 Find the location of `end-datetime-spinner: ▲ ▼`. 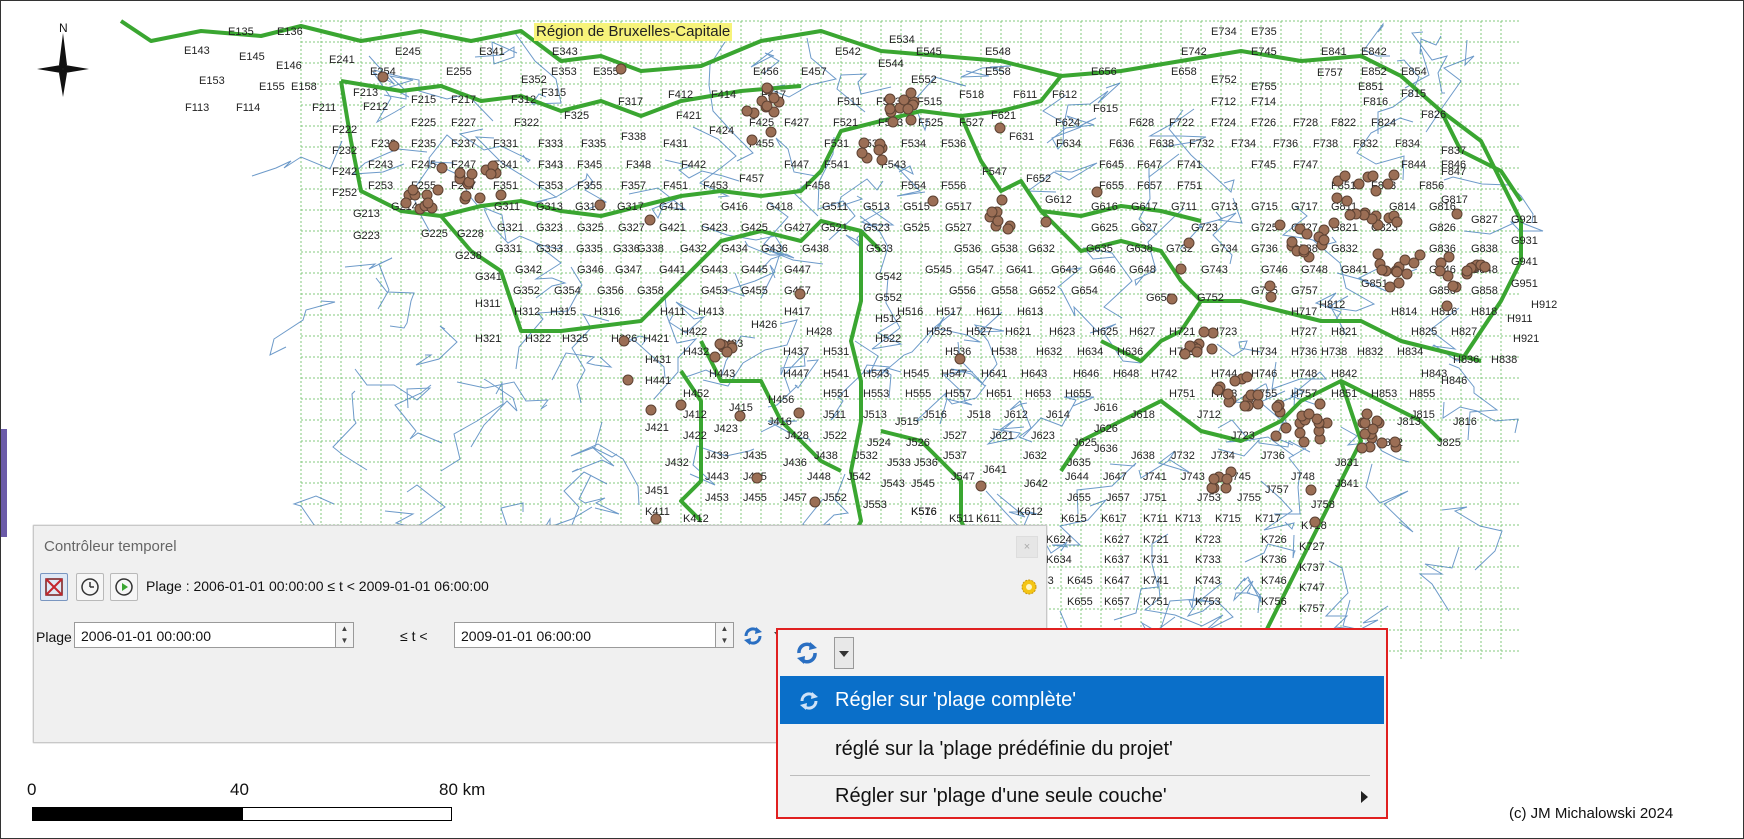

end-datetime-spinner: ▲ ▼ is located at coordinates (725, 635).